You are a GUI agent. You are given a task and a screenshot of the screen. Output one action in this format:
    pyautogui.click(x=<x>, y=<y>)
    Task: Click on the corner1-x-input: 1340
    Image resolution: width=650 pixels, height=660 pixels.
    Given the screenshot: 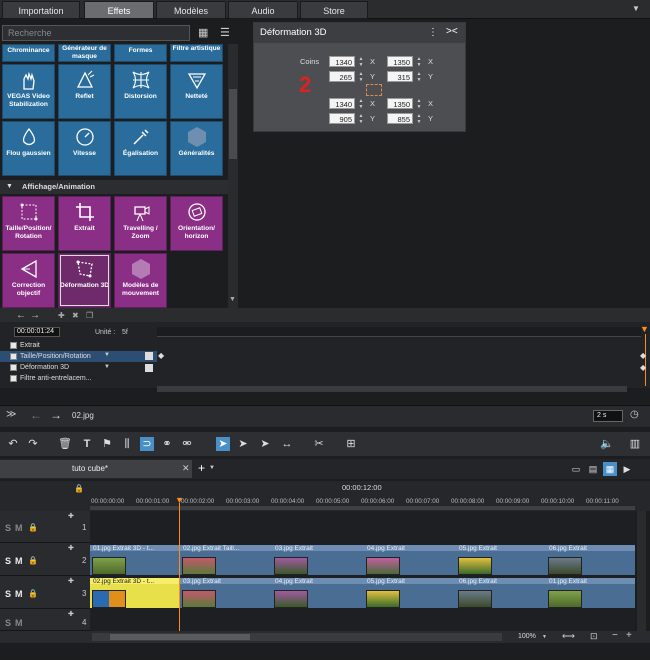 What is the action you would take?
    pyautogui.click(x=342, y=61)
    